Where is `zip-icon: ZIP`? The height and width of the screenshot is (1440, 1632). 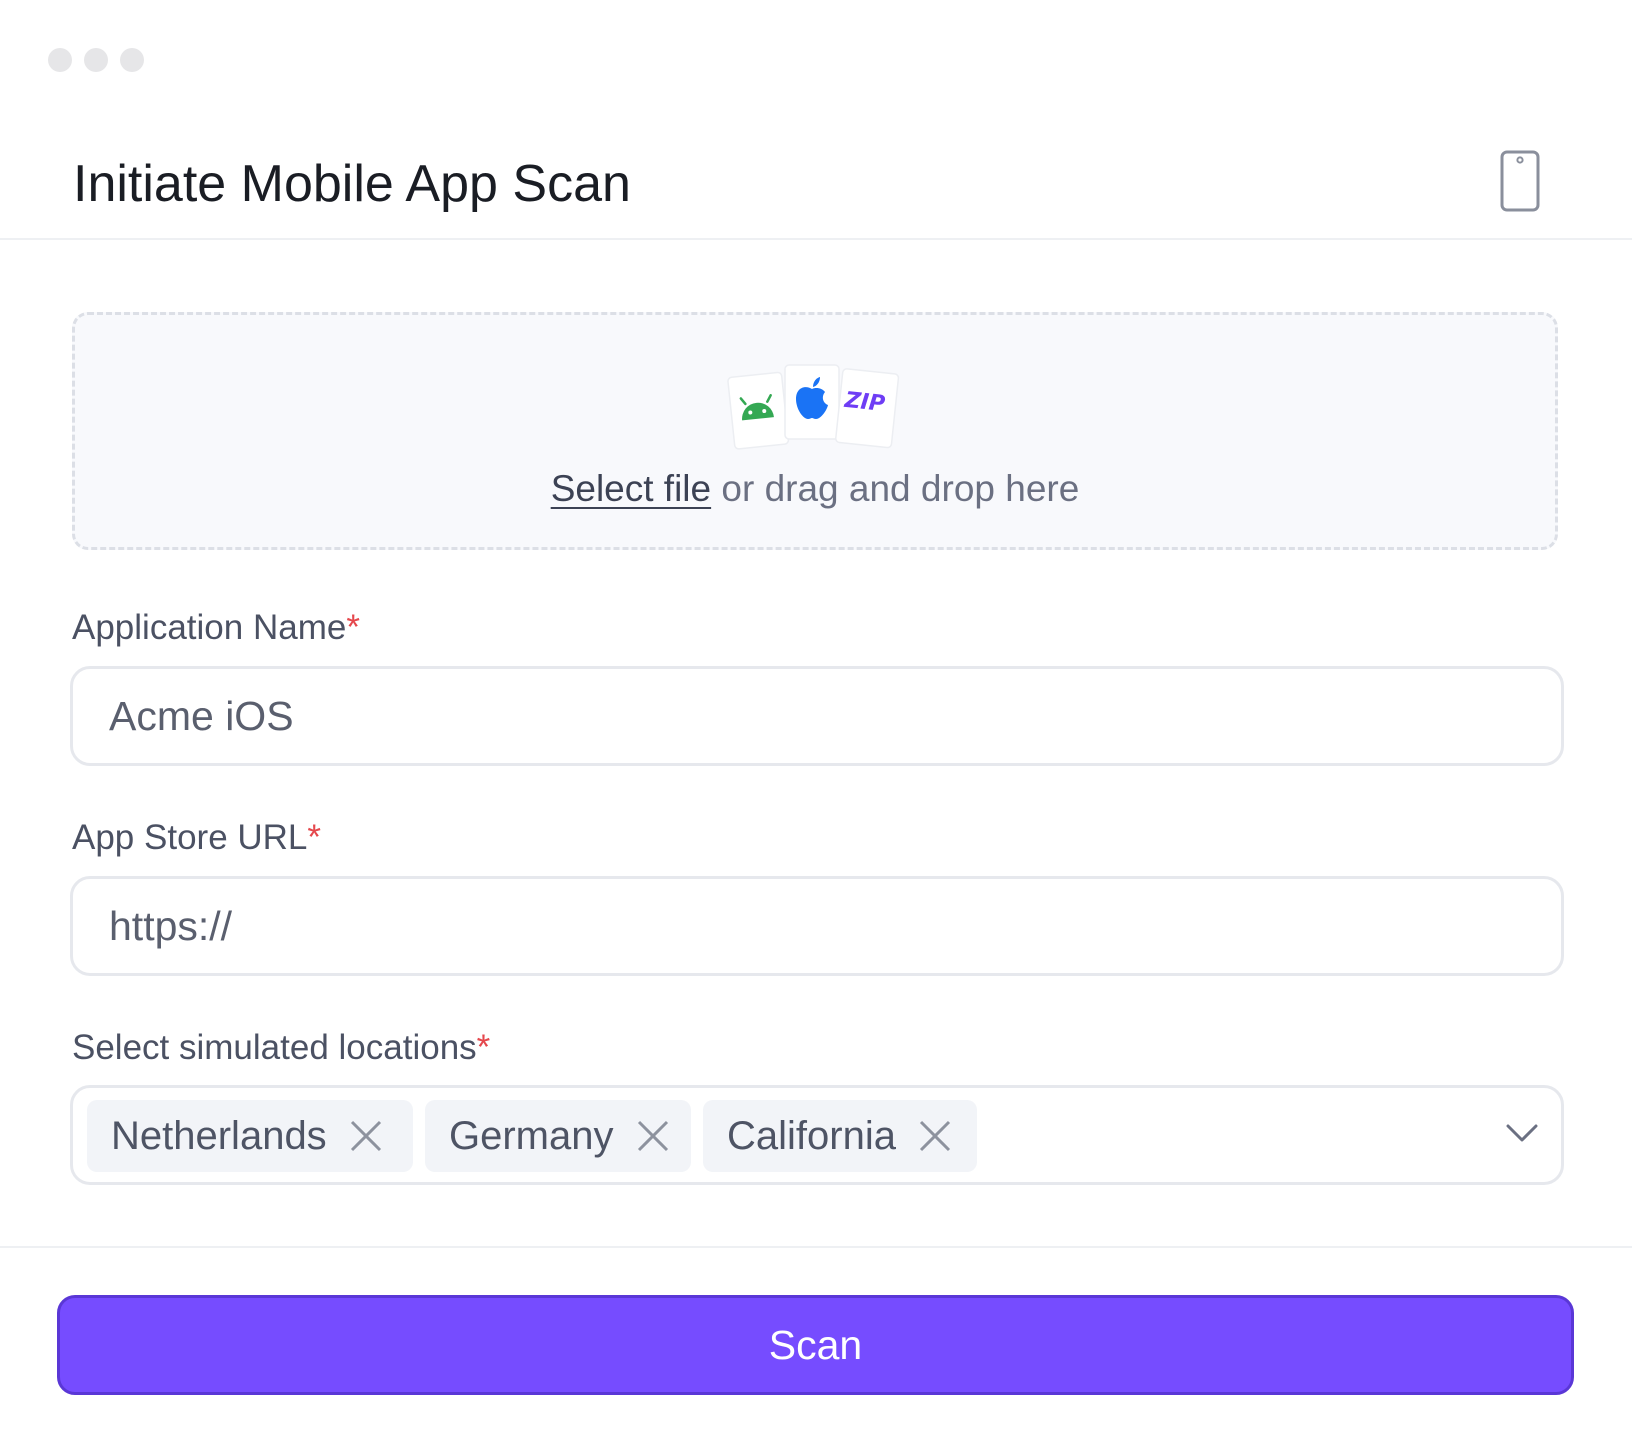
zip-icon: ZIP is located at coordinates (867, 408).